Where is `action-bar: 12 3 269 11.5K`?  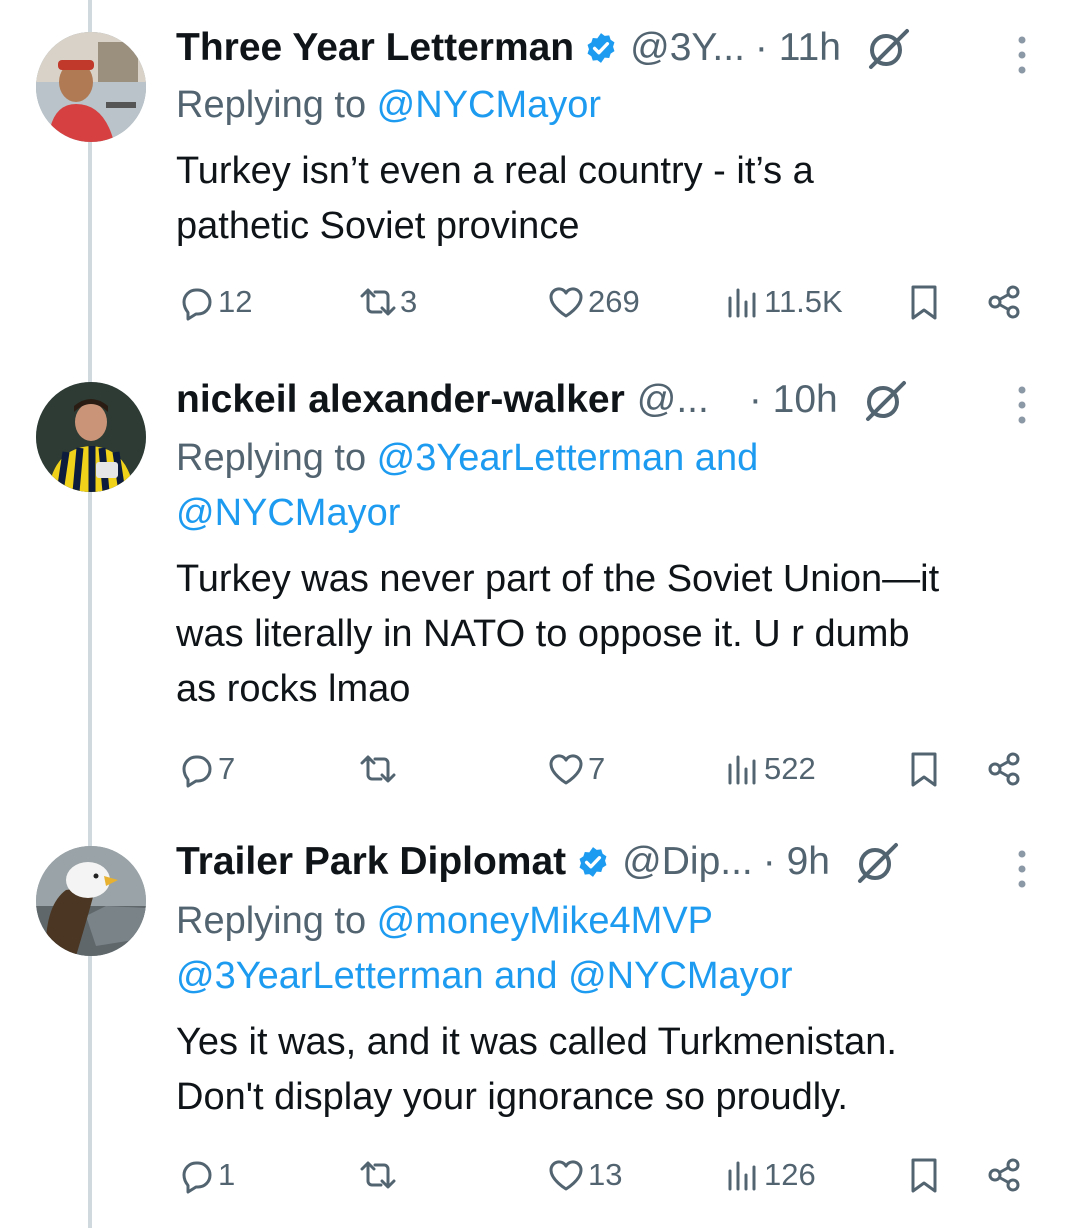
action-bar: 12 3 269 11.5K is located at coordinates (608, 302).